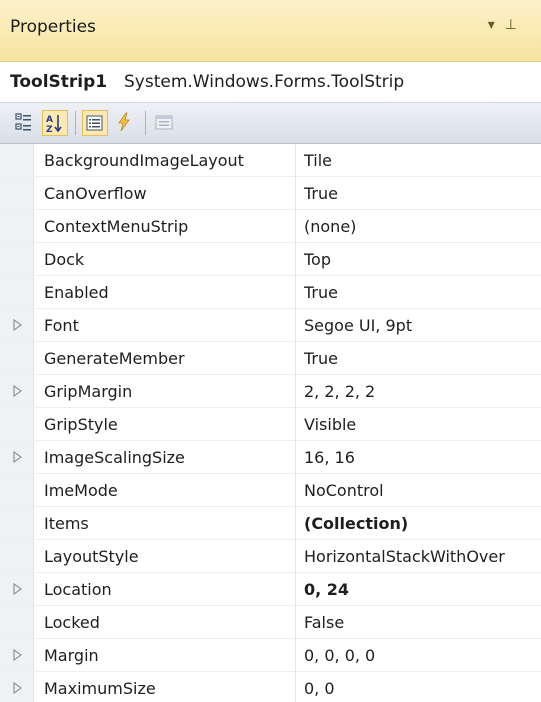  Describe the element at coordinates (422, 391) in the screenshot. I see `property-value: 2, 2, 2, 2` at that location.